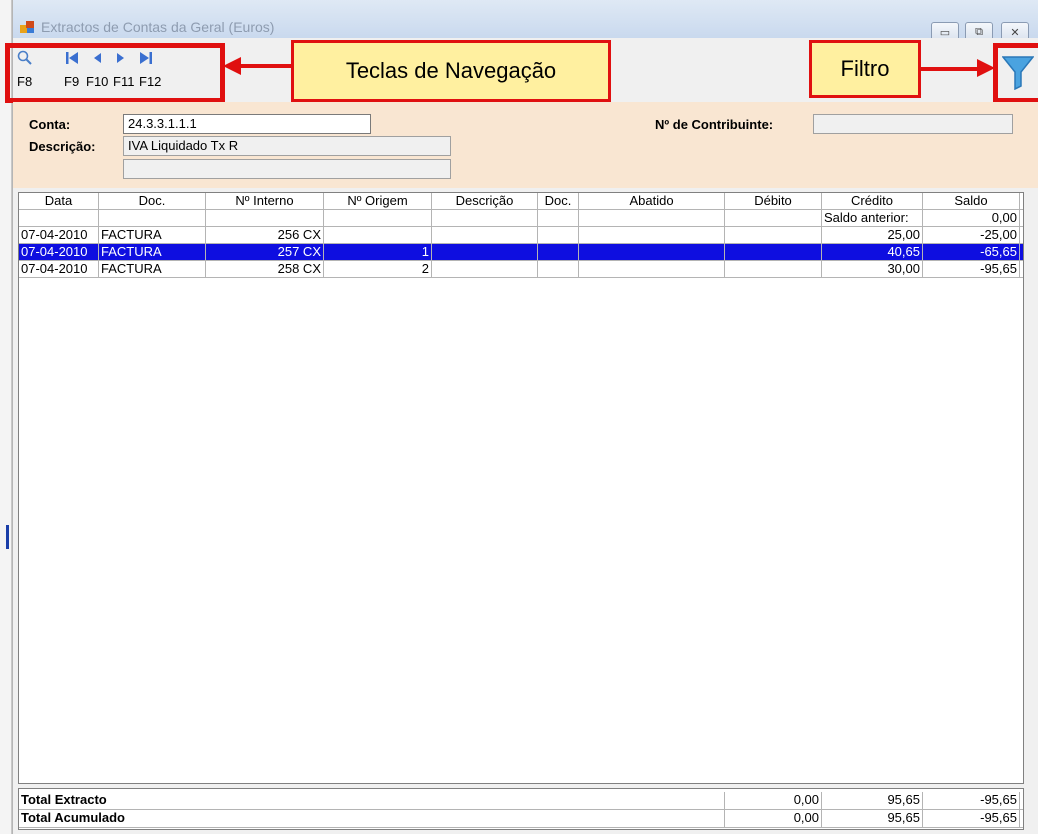 The image size is (1038, 834). What do you see at coordinates (50, 124) in the screenshot?
I see `conta-label: Conta:` at bounding box center [50, 124].